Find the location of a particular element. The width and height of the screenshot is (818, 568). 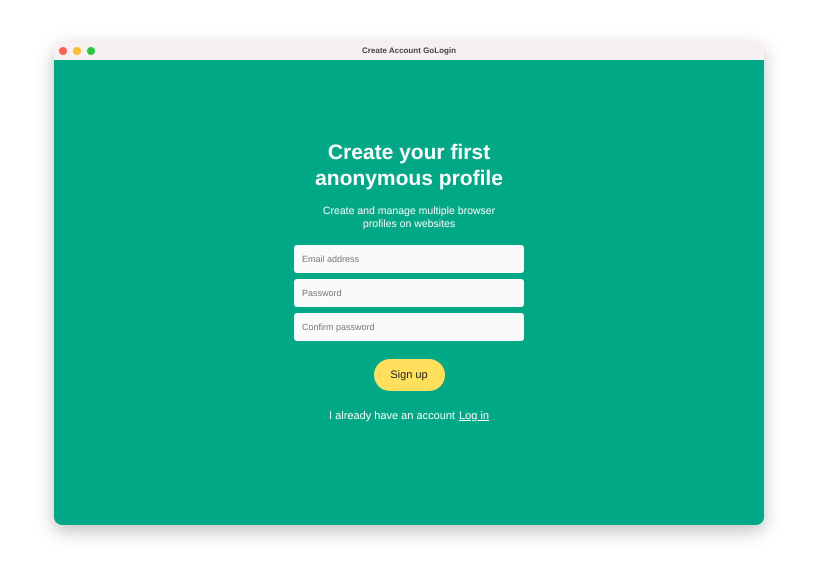

minimize-button is located at coordinates (77, 51).